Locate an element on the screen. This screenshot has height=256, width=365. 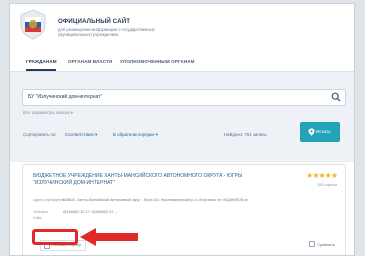
sort-label: Сортировать по: is located at coordinates (40, 134).